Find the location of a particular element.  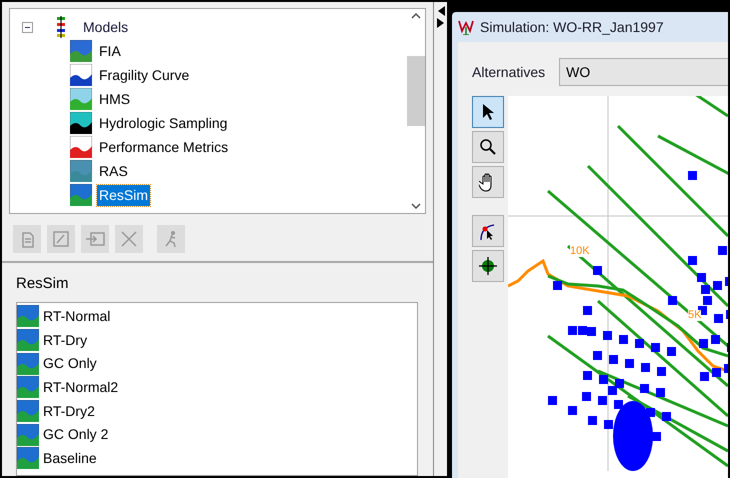

tree-item: Performance Metrics is located at coordinates (163, 147).